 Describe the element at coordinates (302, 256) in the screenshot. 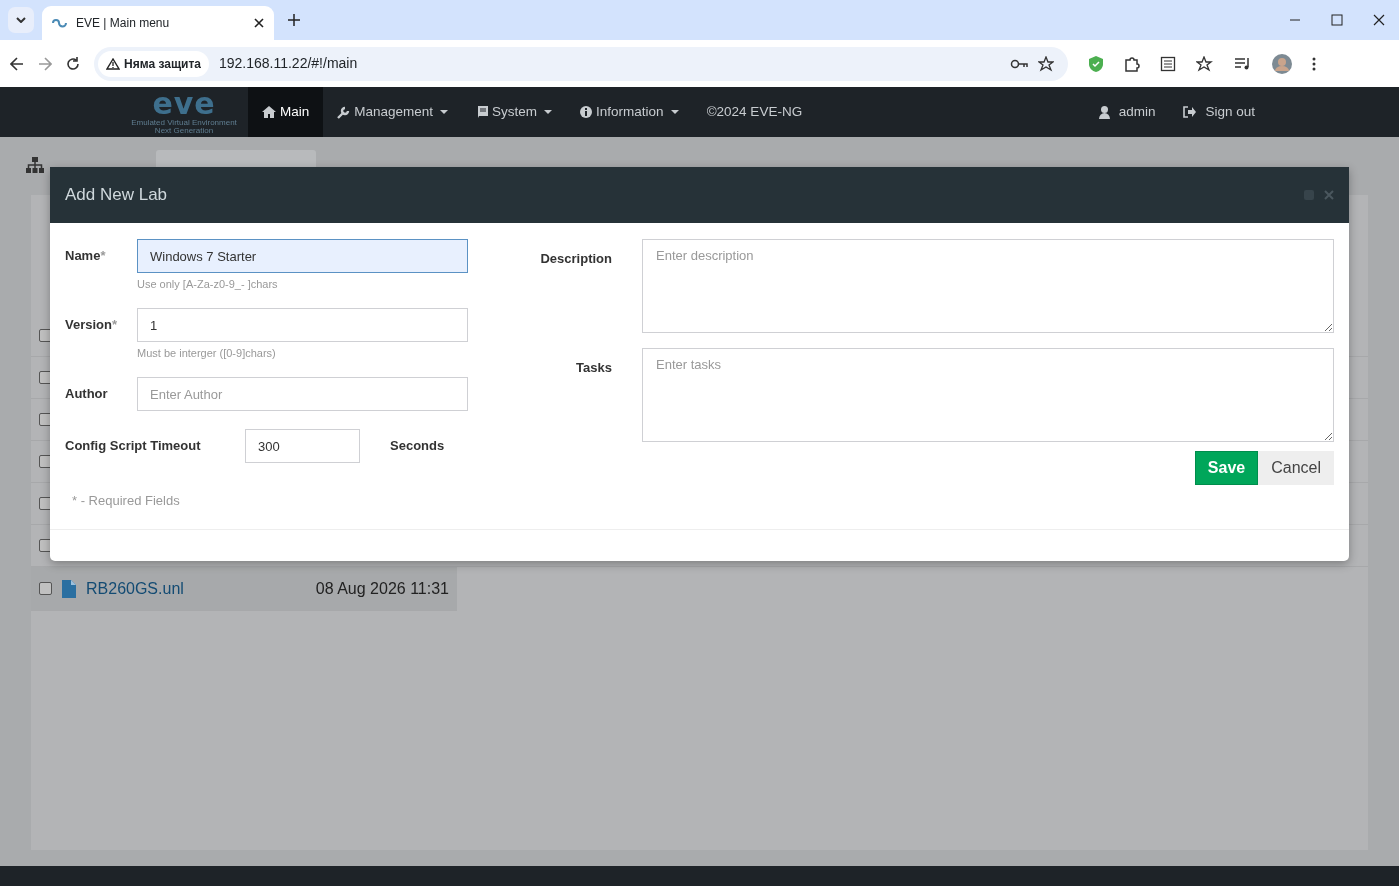

I see `input-field: Windows 7 Starter` at that location.